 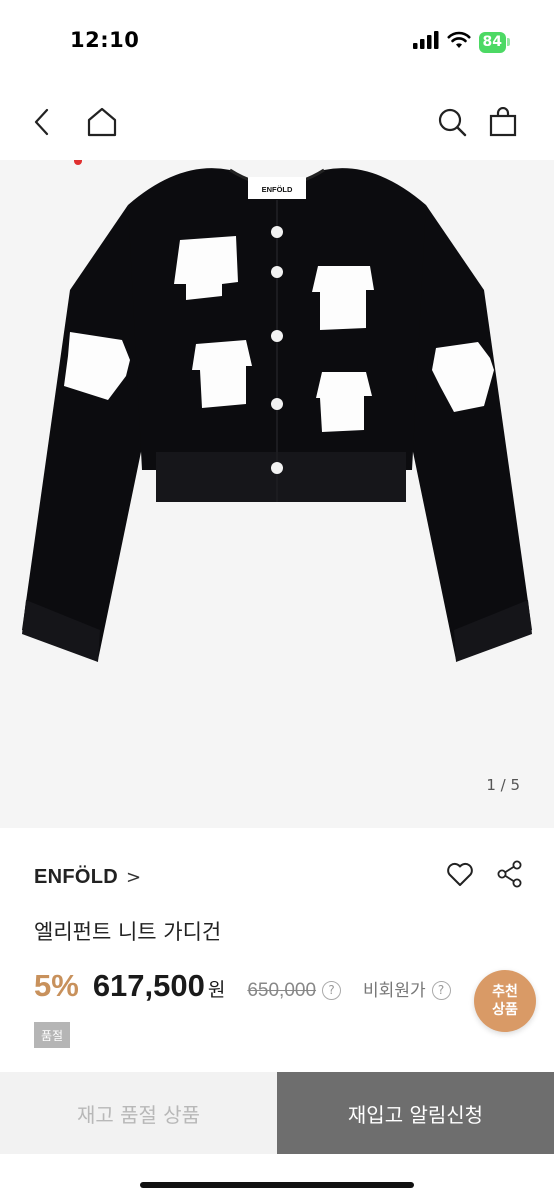 I want to click on original-price: 650,000, so click(x=282, y=990).